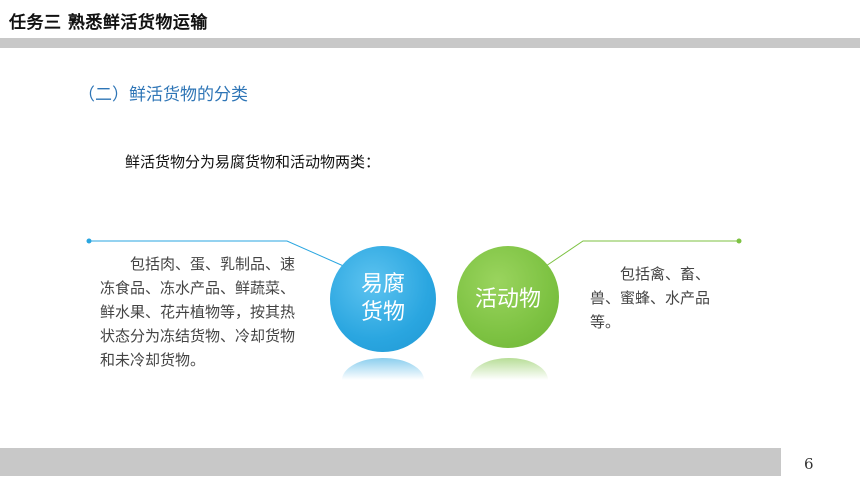  Describe the element at coordinates (650, 298) in the screenshot. I see `live-animals-description-text: 包括禽、畜、兽、蜜蜂、水产品等。` at that location.